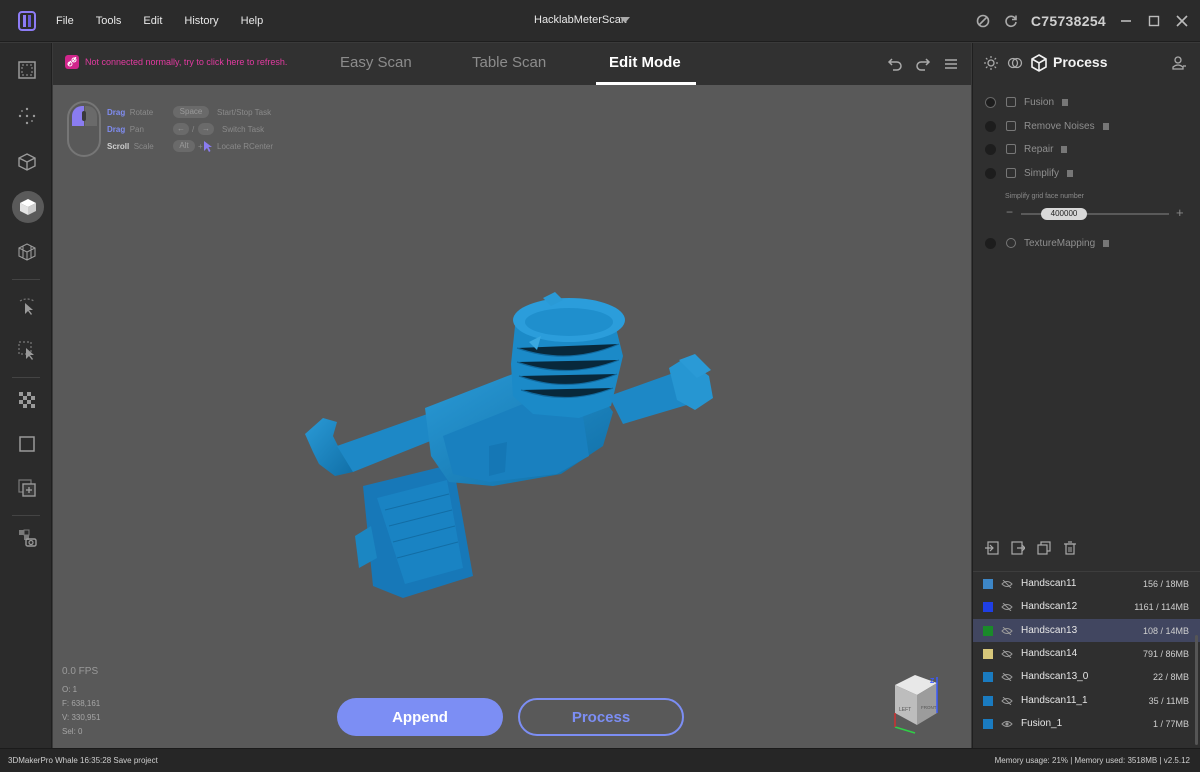  What do you see at coordinates (130, 146) in the screenshot?
I see `hint-scale: Scroll Scale` at bounding box center [130, 146].